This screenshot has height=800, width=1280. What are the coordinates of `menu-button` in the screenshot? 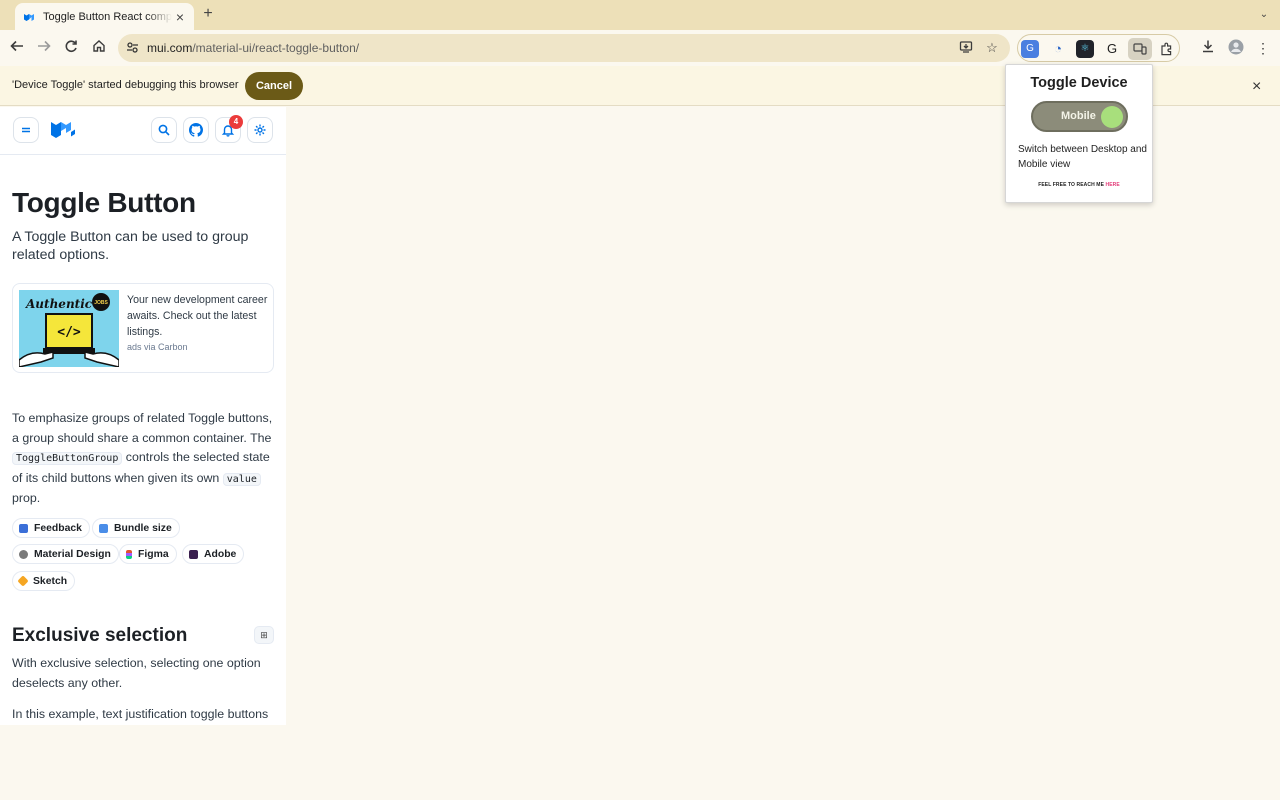 It's located at (26, 130).